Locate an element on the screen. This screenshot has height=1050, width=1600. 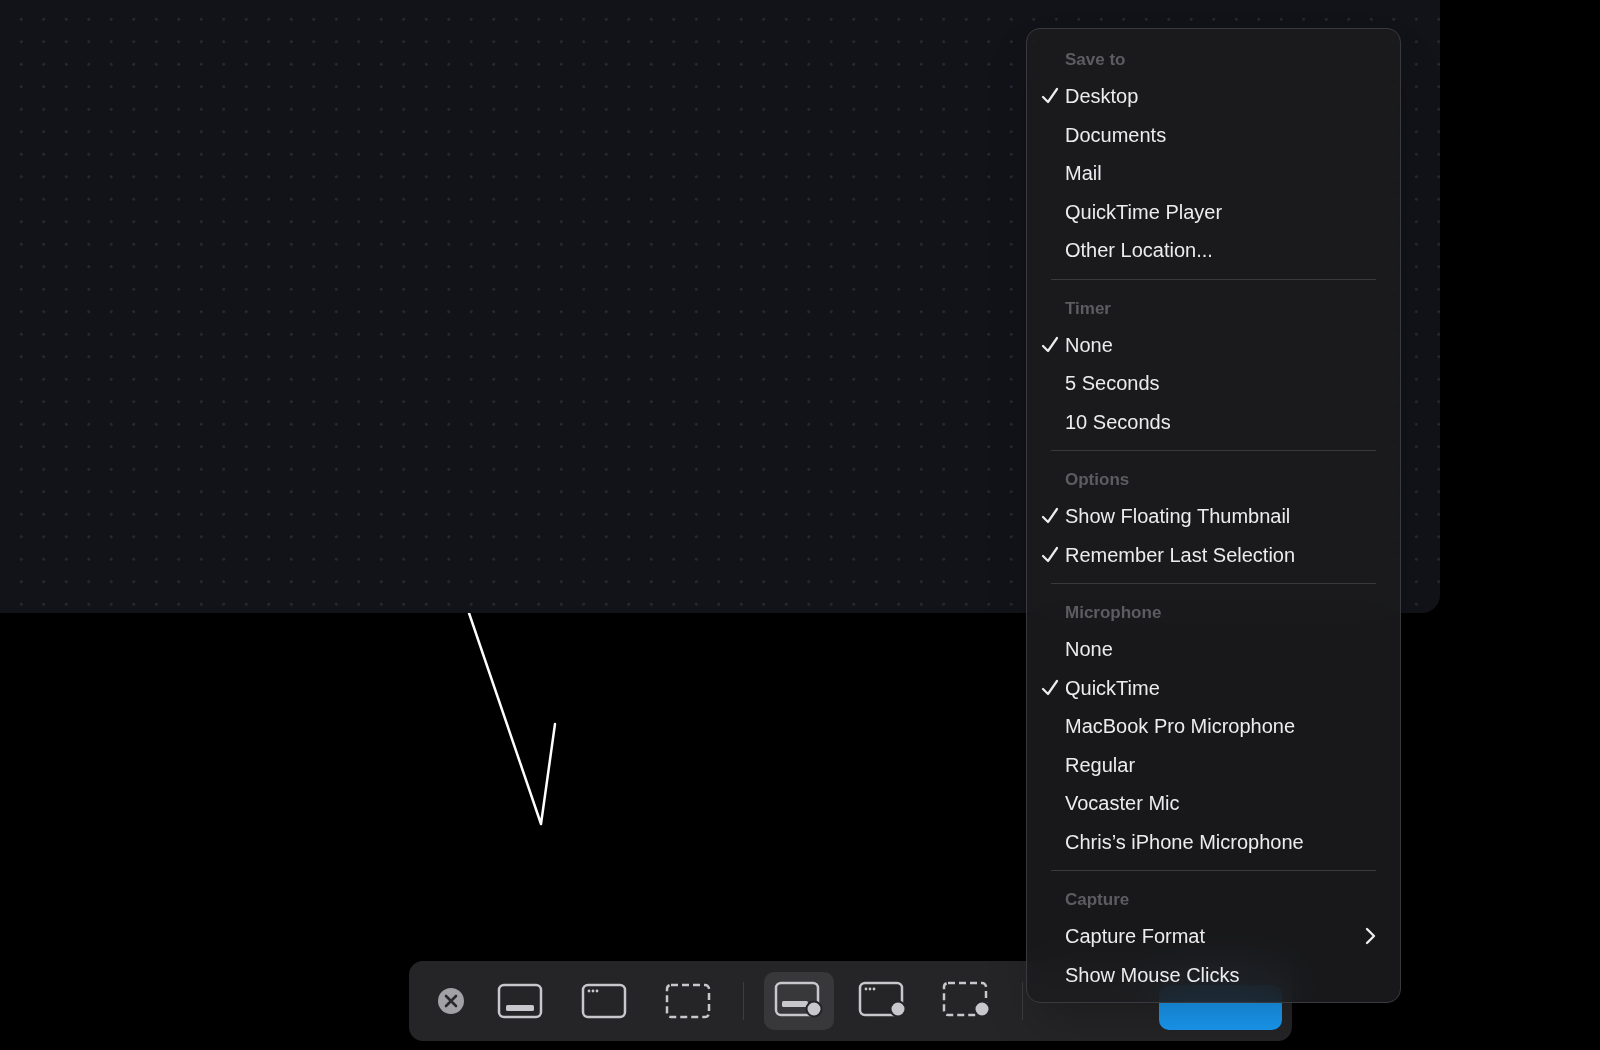
menu-item: MacBook Pro Microphone is located at coordinates (1213, 726).